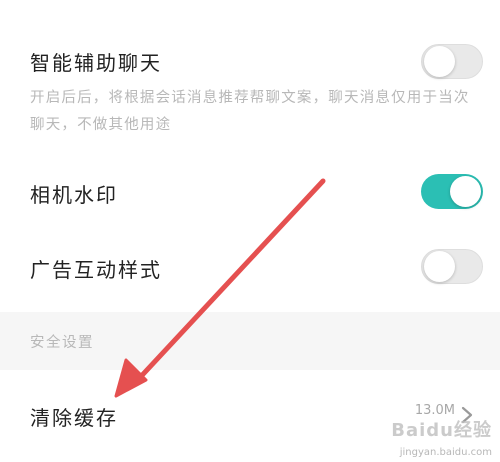 The image size is (500, 462). What do you see at coordinates (250, 111) in the screenshot?
I see `smart-chat-description: 开启后后，将根据会话消息推荐帮聊文案，聊天消息仅用于当次聊天，不做其他用途` at bounding box center [250, 111].